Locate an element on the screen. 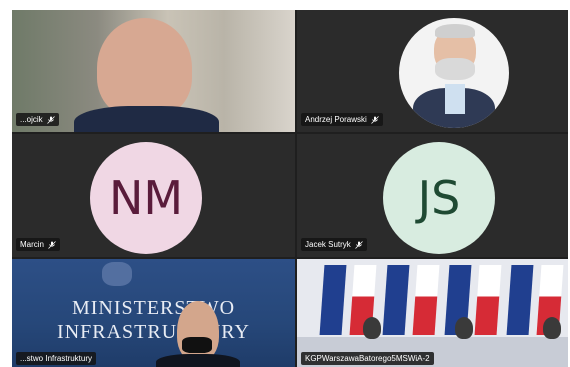 This screenshot has height=367, width=570. name-tag: Marcin is located at coordinates (38, 244).